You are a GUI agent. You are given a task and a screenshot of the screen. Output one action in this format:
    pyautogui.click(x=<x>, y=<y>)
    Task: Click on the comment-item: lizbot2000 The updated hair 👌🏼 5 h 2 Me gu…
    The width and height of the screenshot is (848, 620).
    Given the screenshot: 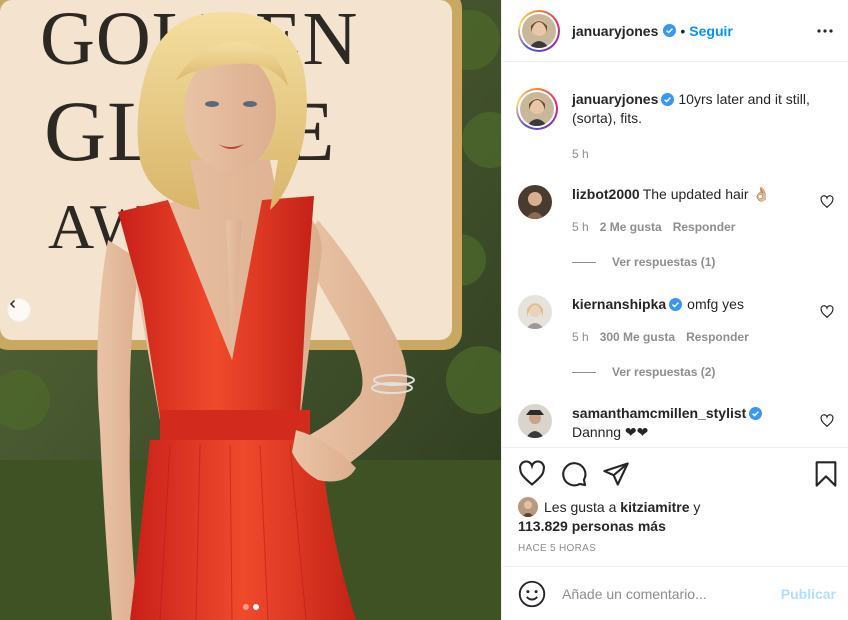 What is the action you would take?
    pyautogui.click(x=676, y=235)
    